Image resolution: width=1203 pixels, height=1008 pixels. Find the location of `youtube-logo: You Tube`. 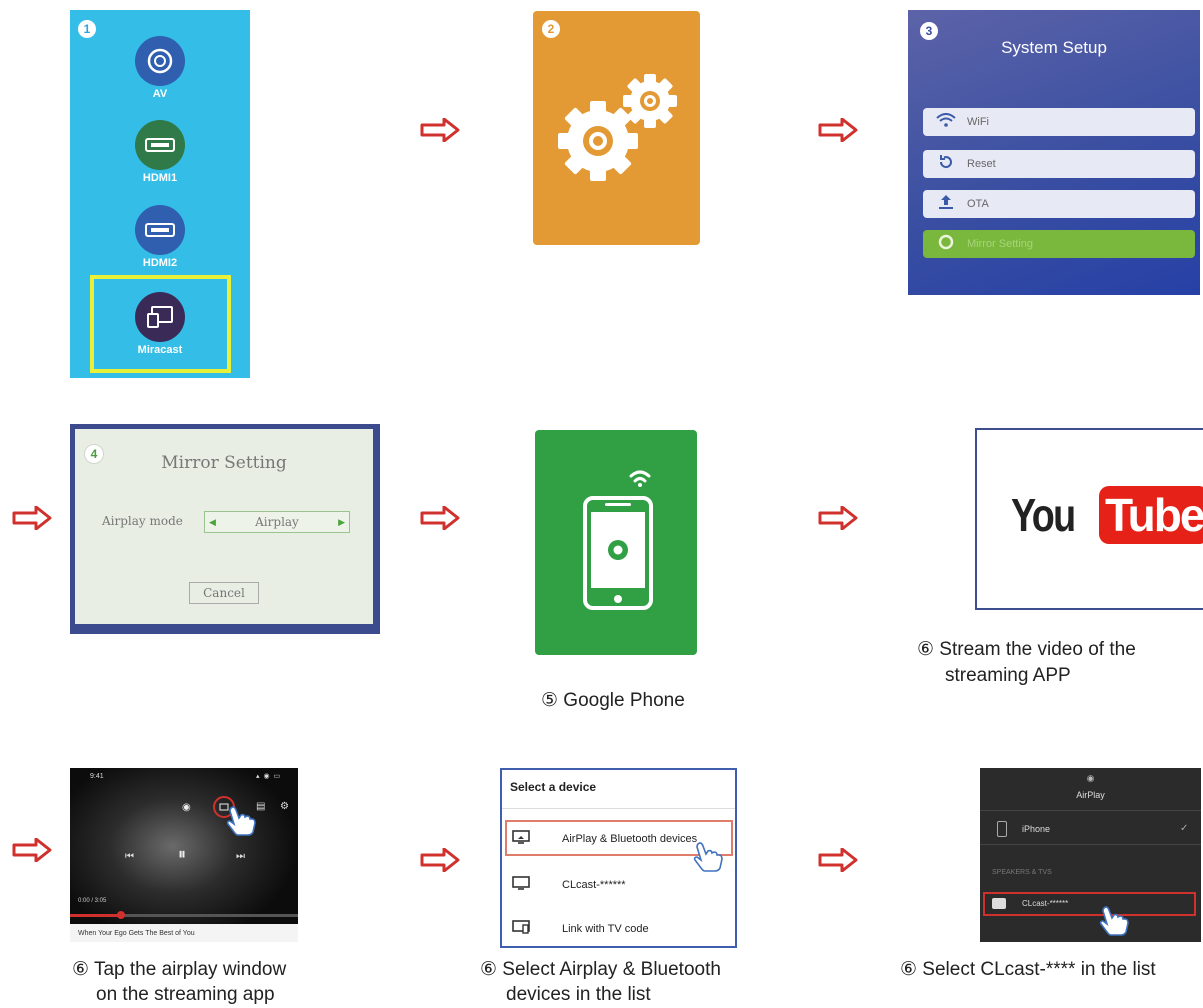

youtube-logo: You Tube is located at coordinates (1107, 515).